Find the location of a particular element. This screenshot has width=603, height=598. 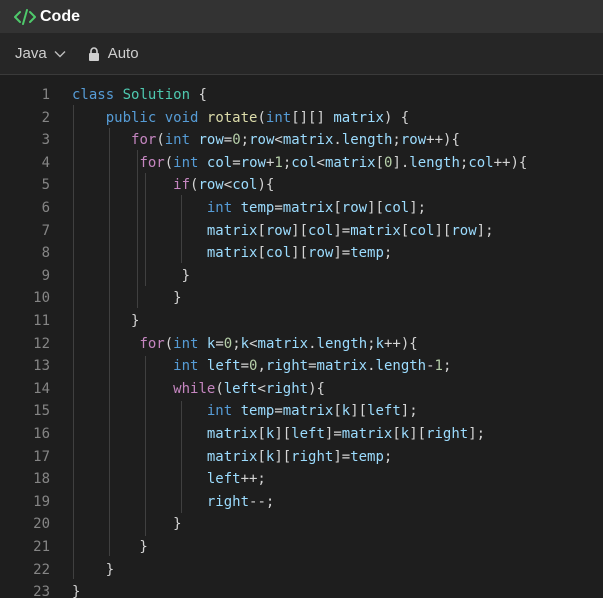

code-token: Solution is located at coordinates (156, 95).